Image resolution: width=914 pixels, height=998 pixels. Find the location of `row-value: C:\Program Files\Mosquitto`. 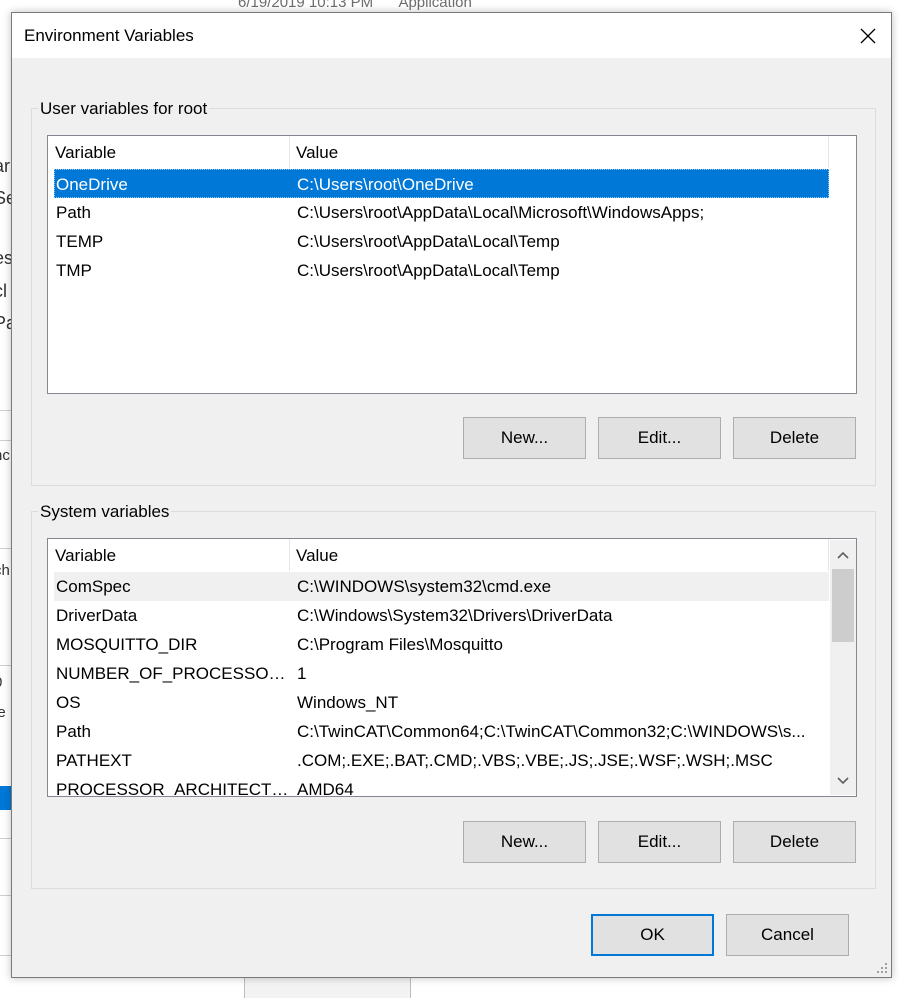

row-value: C:\Program Files\Mosquitto is located at coordinates (400, 644).